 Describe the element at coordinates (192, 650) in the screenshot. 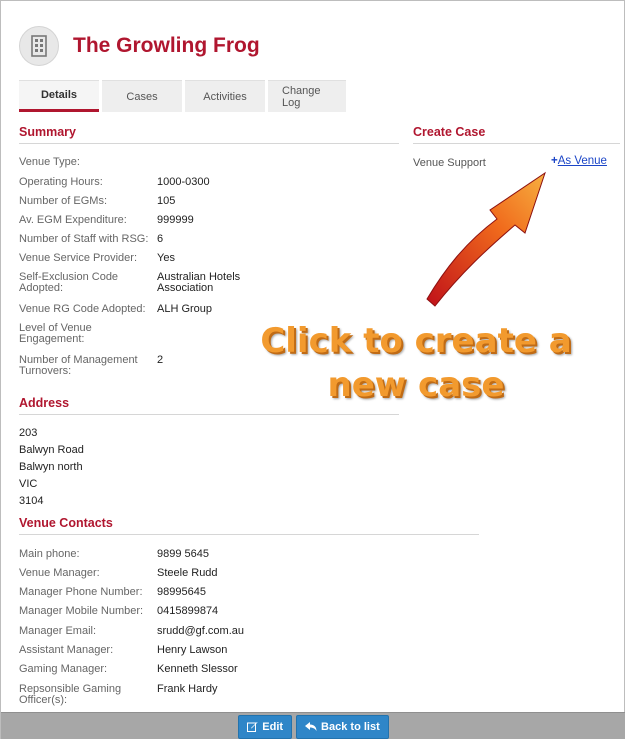

I see `contact-value: Henry Lawson` at that location.